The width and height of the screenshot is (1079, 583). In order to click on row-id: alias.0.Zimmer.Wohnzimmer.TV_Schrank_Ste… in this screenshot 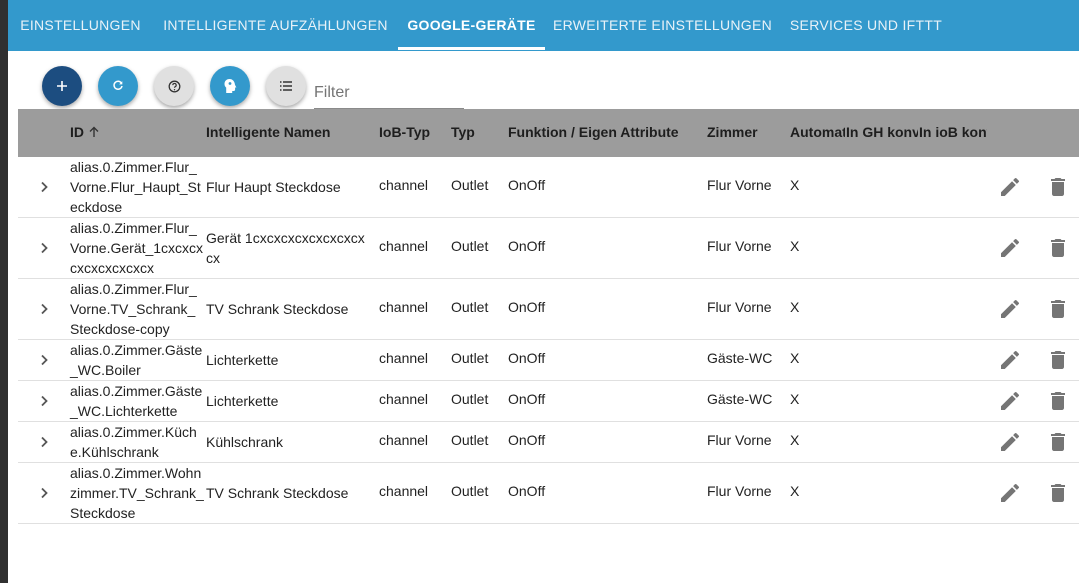, I will do `click(137, 493)`.